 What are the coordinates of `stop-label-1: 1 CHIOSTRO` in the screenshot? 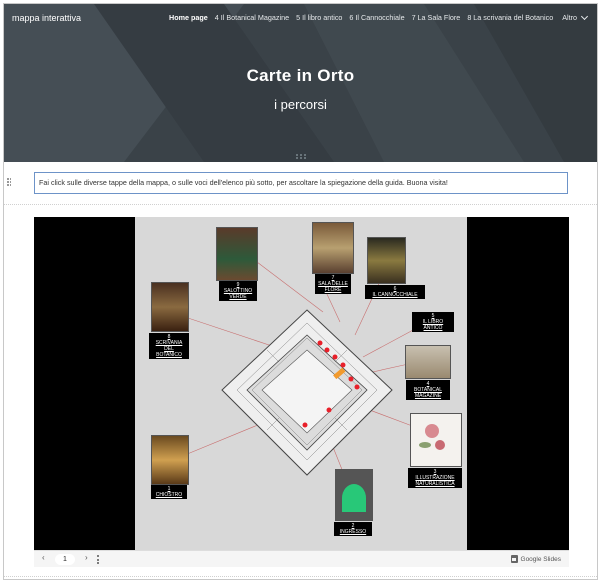 It's located at (169, 492).